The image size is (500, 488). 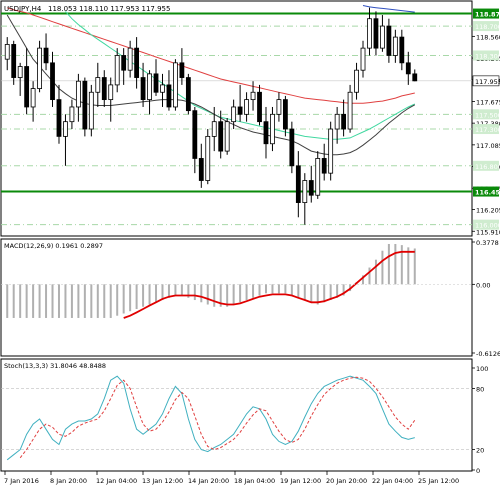 What do you see at coordinates (487, 167) in the screenshot?
I see `level-label: 116.800` at bounding box center [487, 167].